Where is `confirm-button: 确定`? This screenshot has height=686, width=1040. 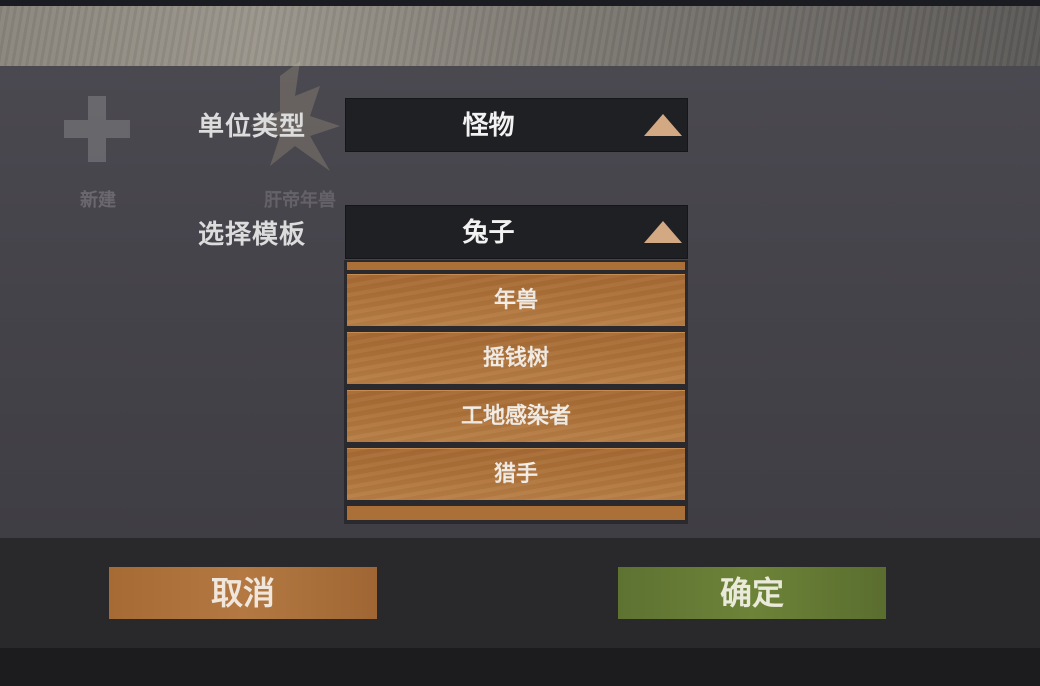 confirm-button: 确定 is located at coordinates (752, 593).